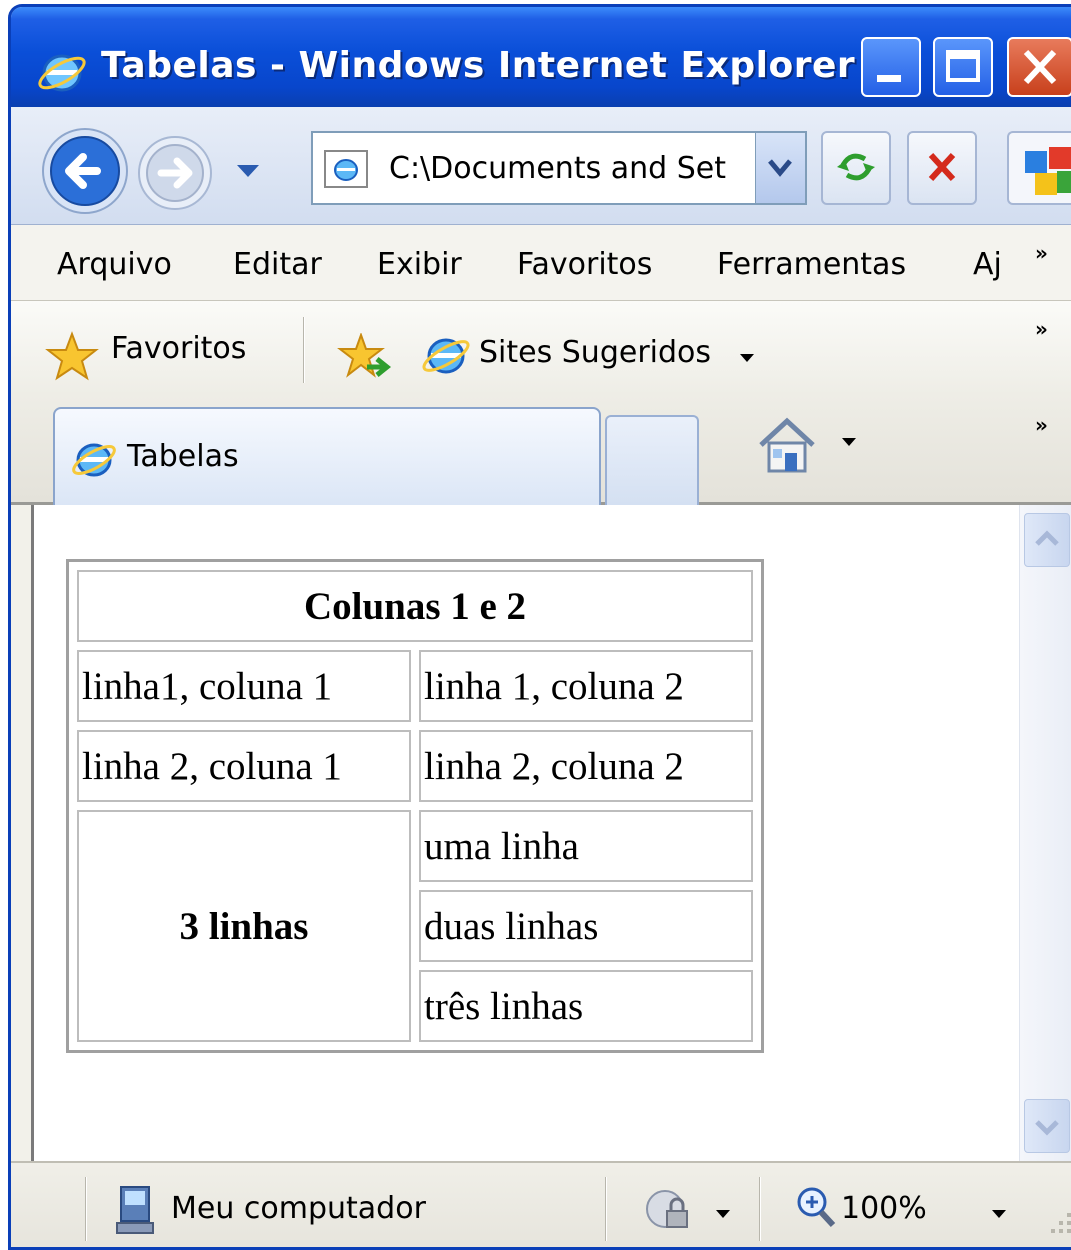 The image size is (1071, 1250). I want to click on forward-arrow-icon, so click(175, 173).